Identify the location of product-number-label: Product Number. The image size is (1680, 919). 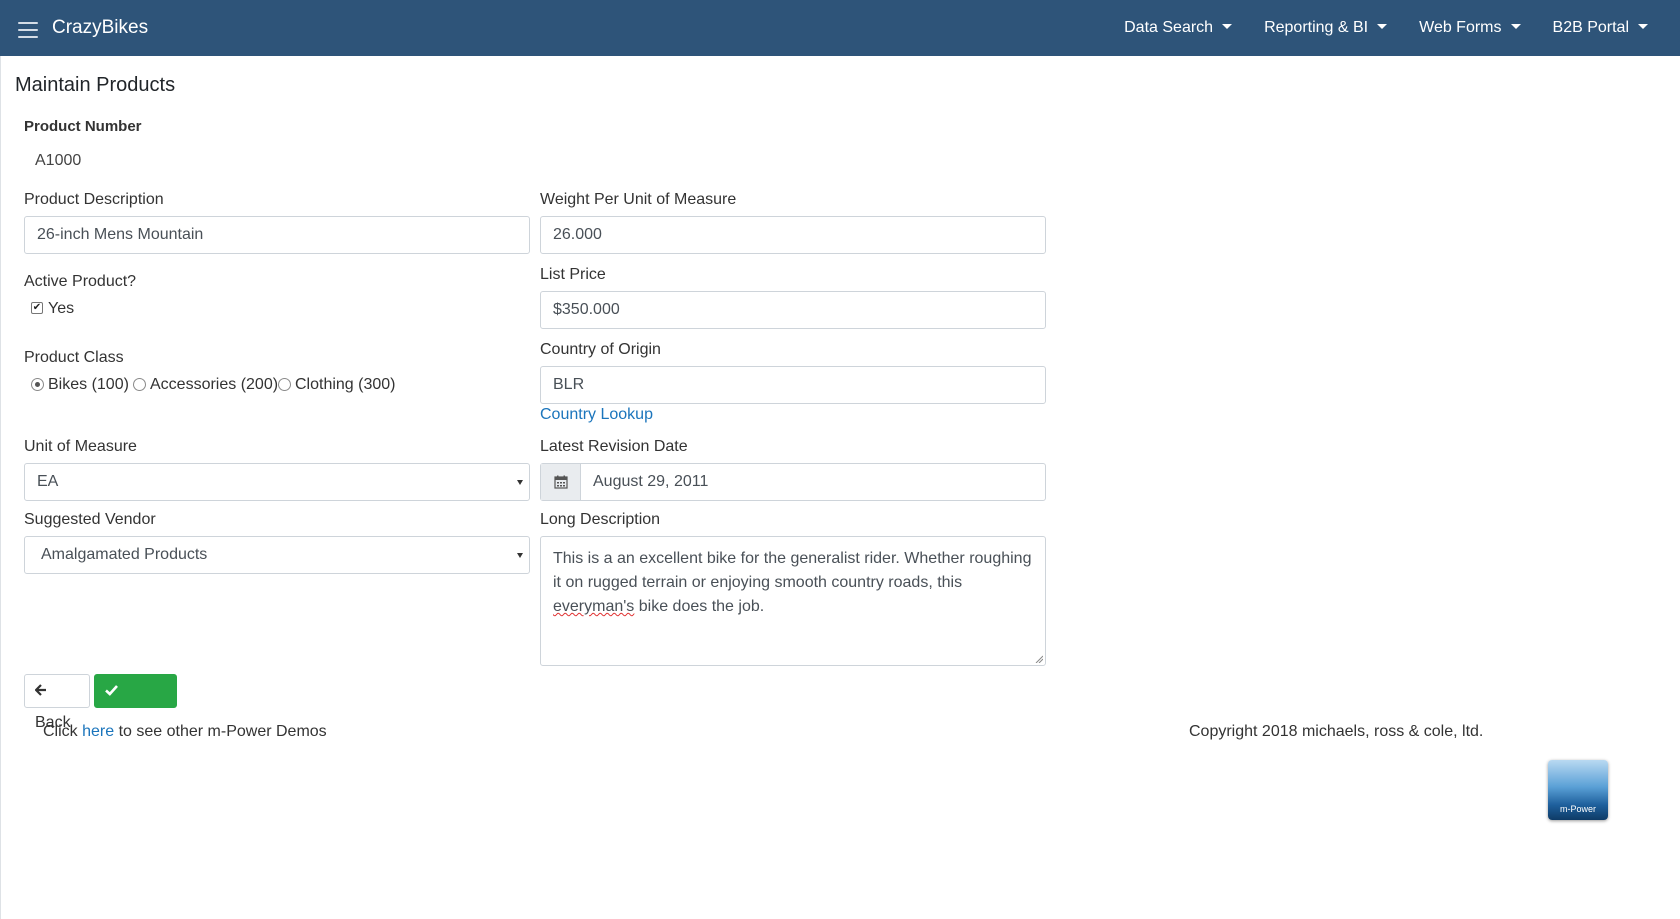
(83, 126).